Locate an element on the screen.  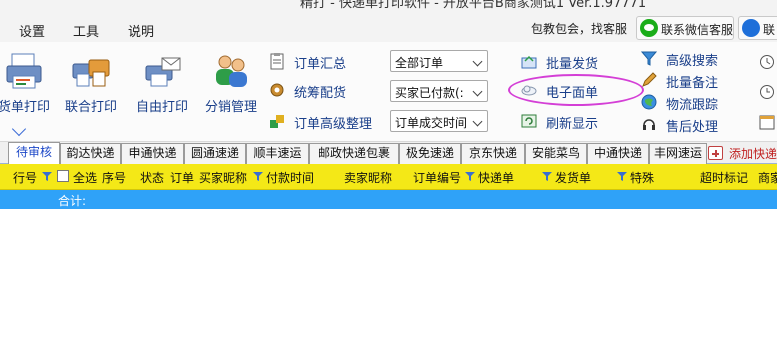
tab-sf: 顺丰速运 is located at coordinates (277, 153).